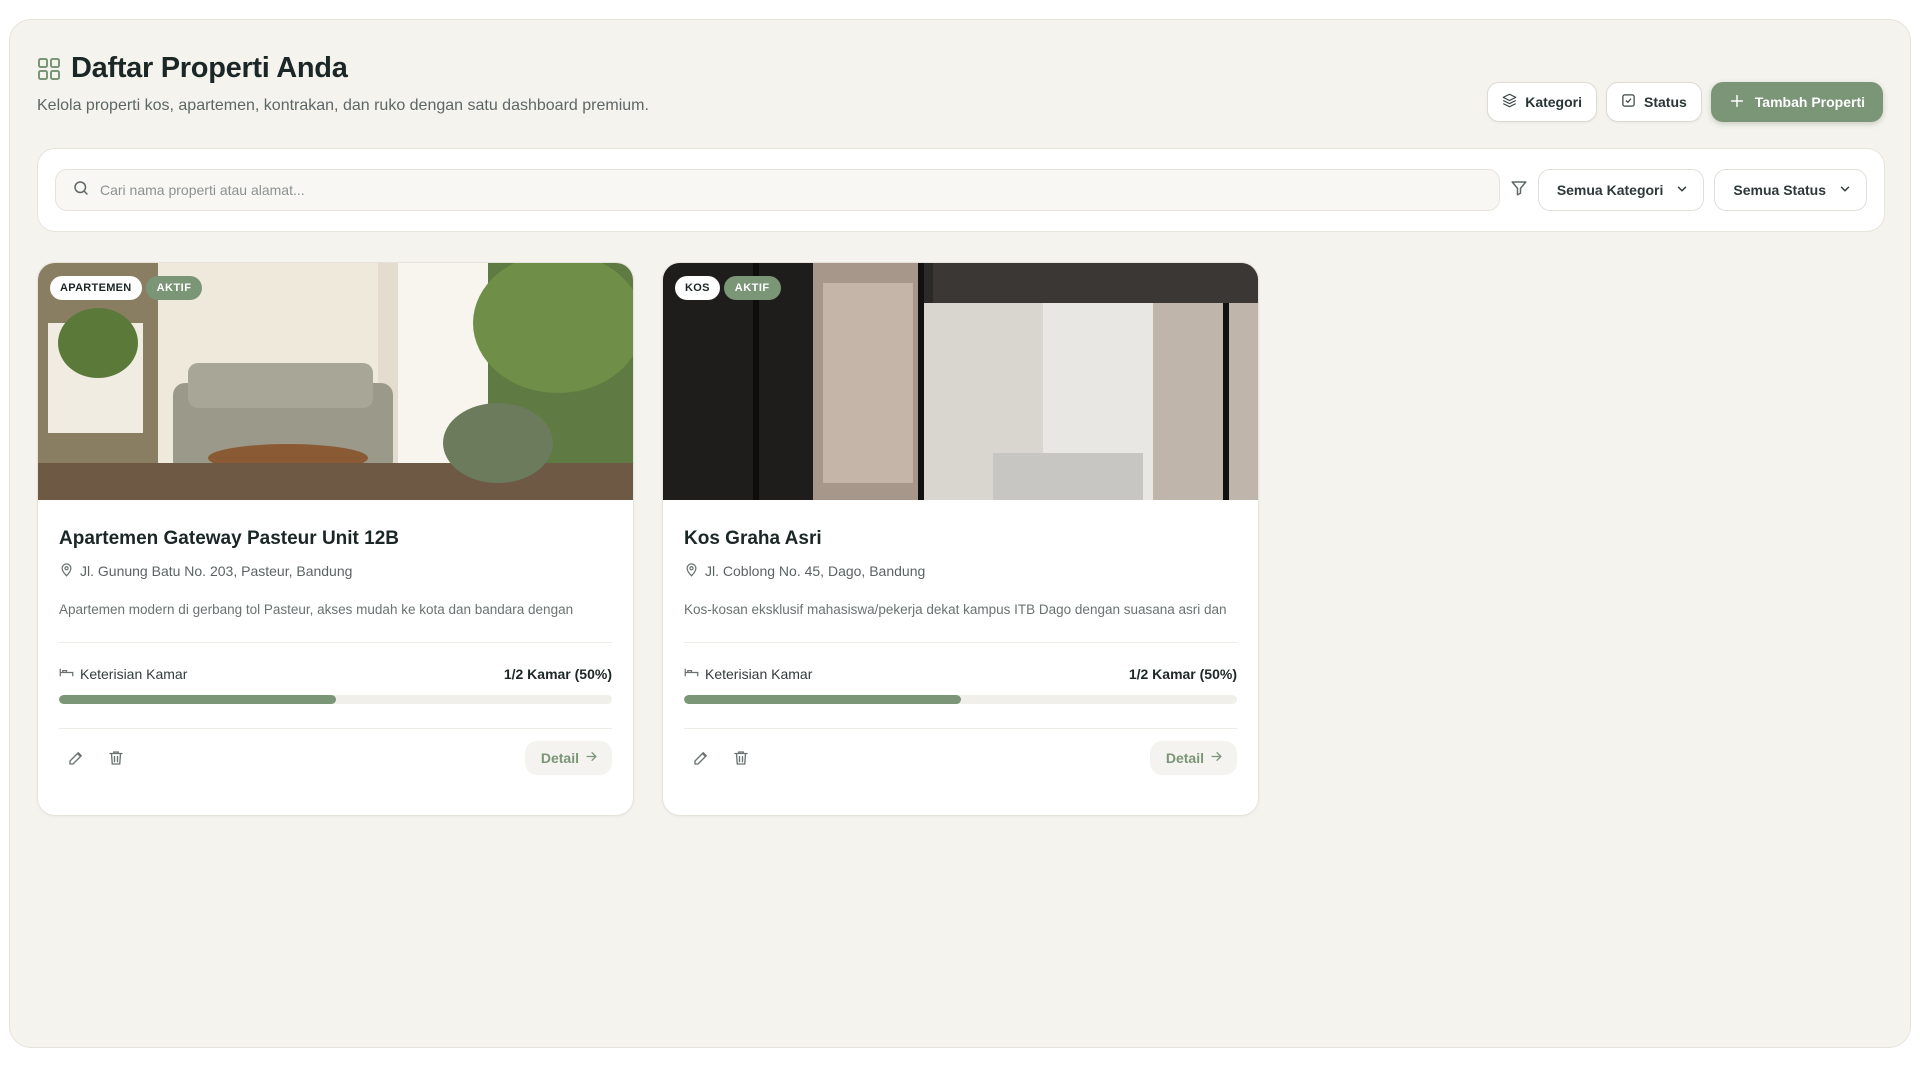 Image resolution: width=1920 pixels, height=1080 pixels. I want to click on status-button: Status, so click(1654, 102).